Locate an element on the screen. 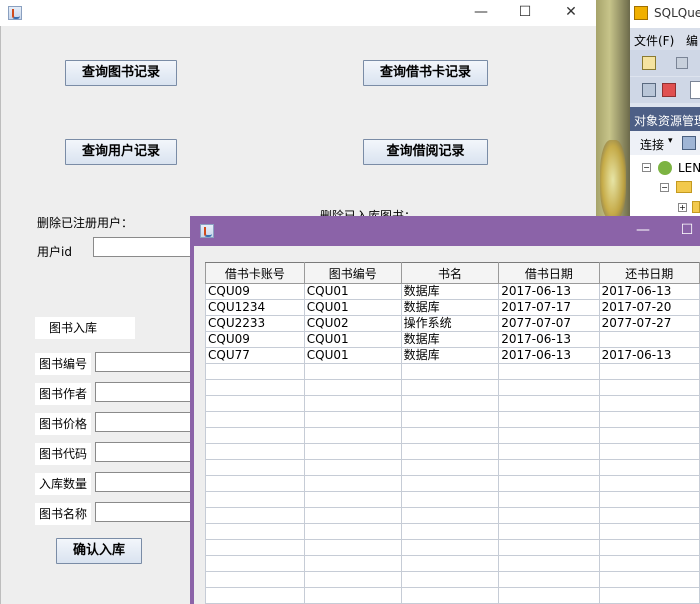 Image resolution: width=700 pixels, height=604 pixels. book-price-input is located at coordinates (145, 422).